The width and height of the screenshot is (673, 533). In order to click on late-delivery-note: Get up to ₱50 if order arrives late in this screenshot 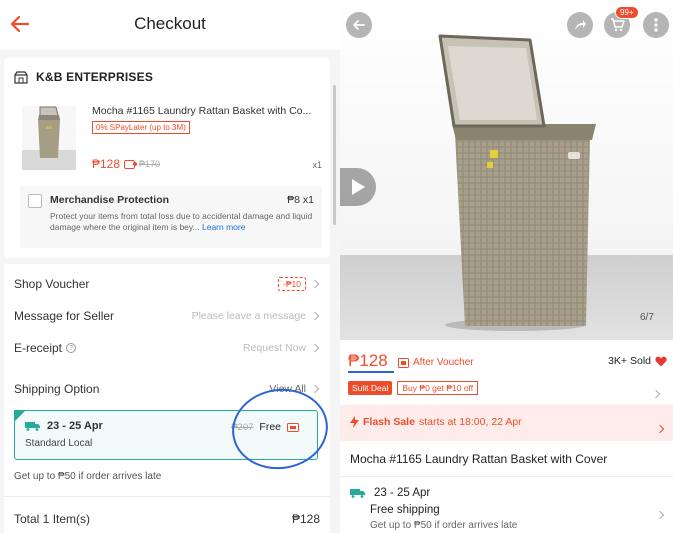, I will do `click(88, 476)`.